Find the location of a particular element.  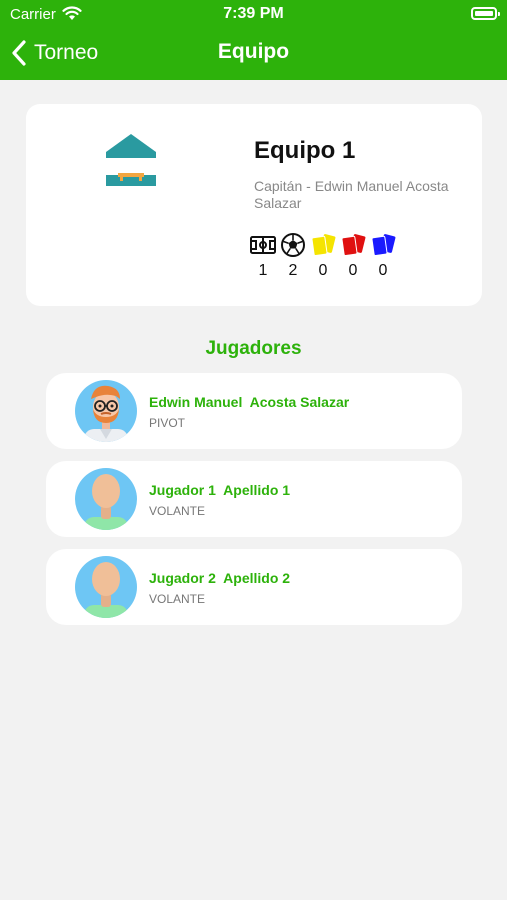

stat-value: 1 is located at coordinates (263, 270).